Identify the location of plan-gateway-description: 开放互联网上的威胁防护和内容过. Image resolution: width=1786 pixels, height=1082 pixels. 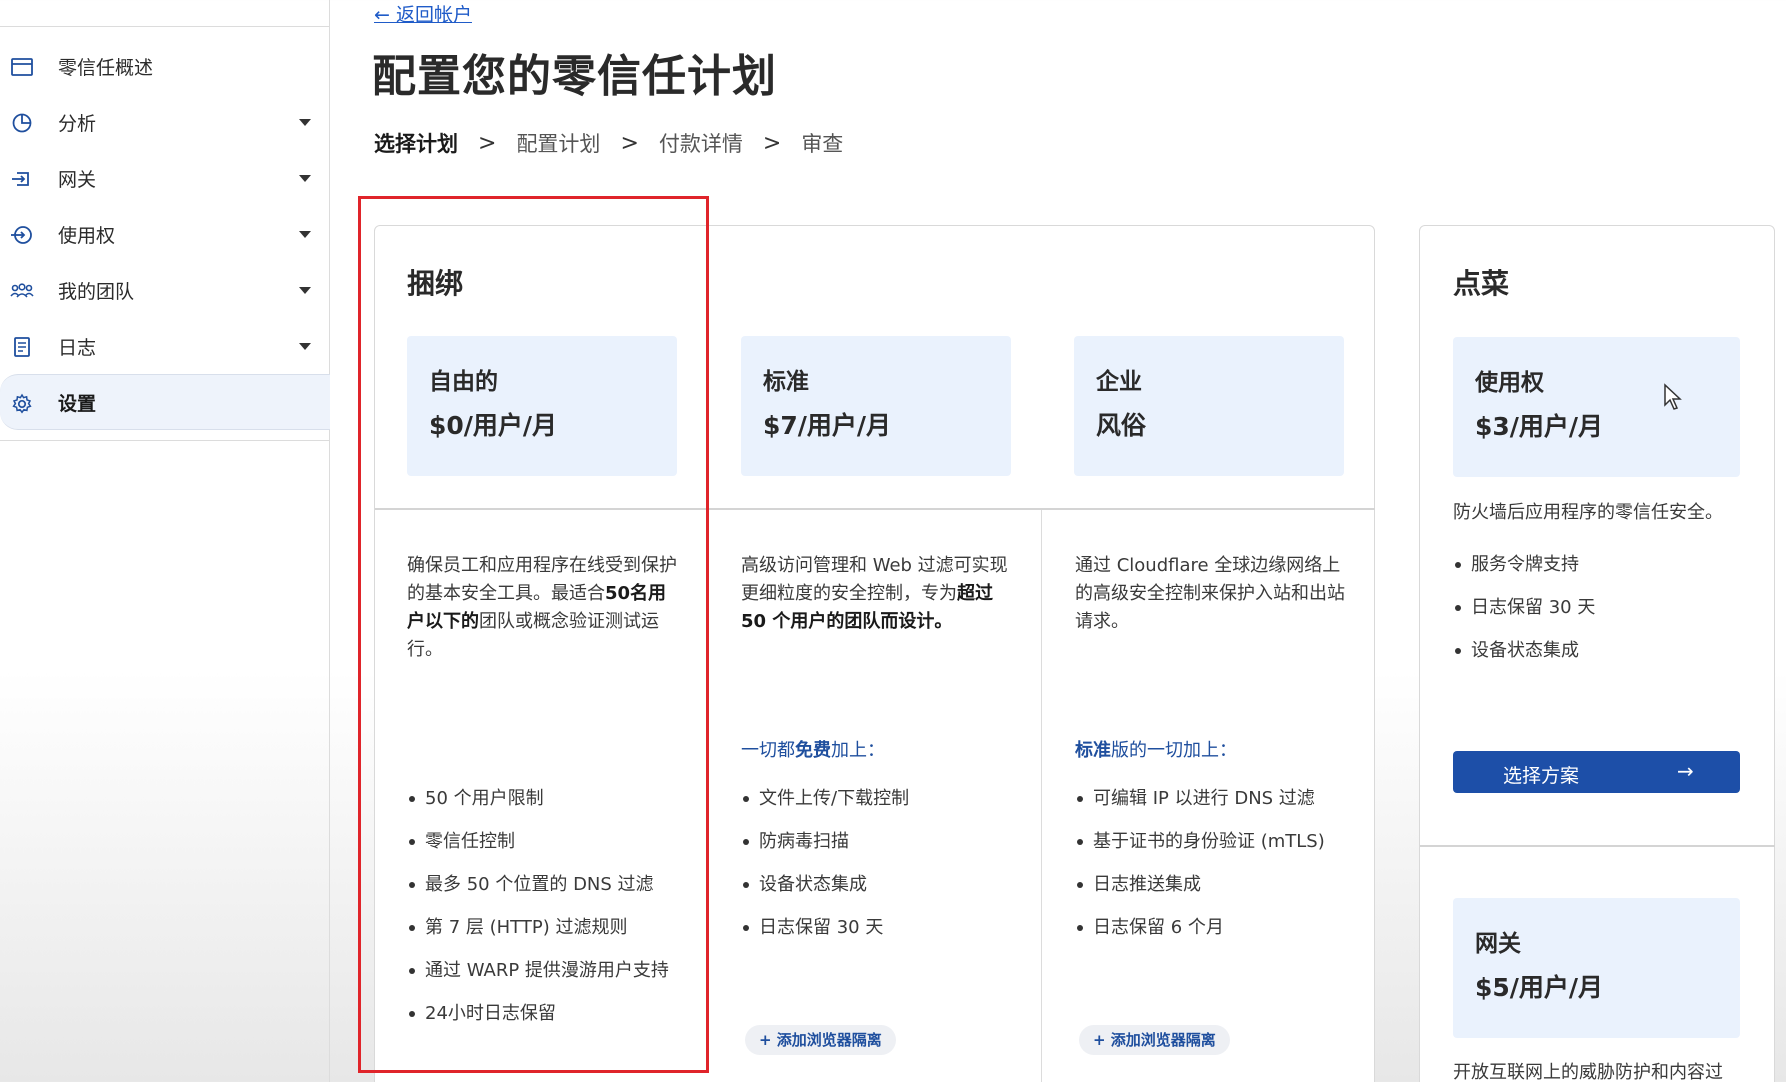
(1588, 1072).